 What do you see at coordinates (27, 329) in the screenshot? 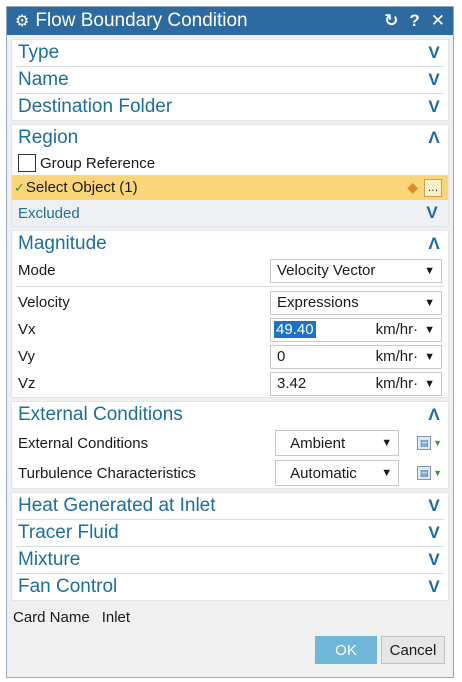
I see `vx-label: Vx` at bounding box center [27, 329].